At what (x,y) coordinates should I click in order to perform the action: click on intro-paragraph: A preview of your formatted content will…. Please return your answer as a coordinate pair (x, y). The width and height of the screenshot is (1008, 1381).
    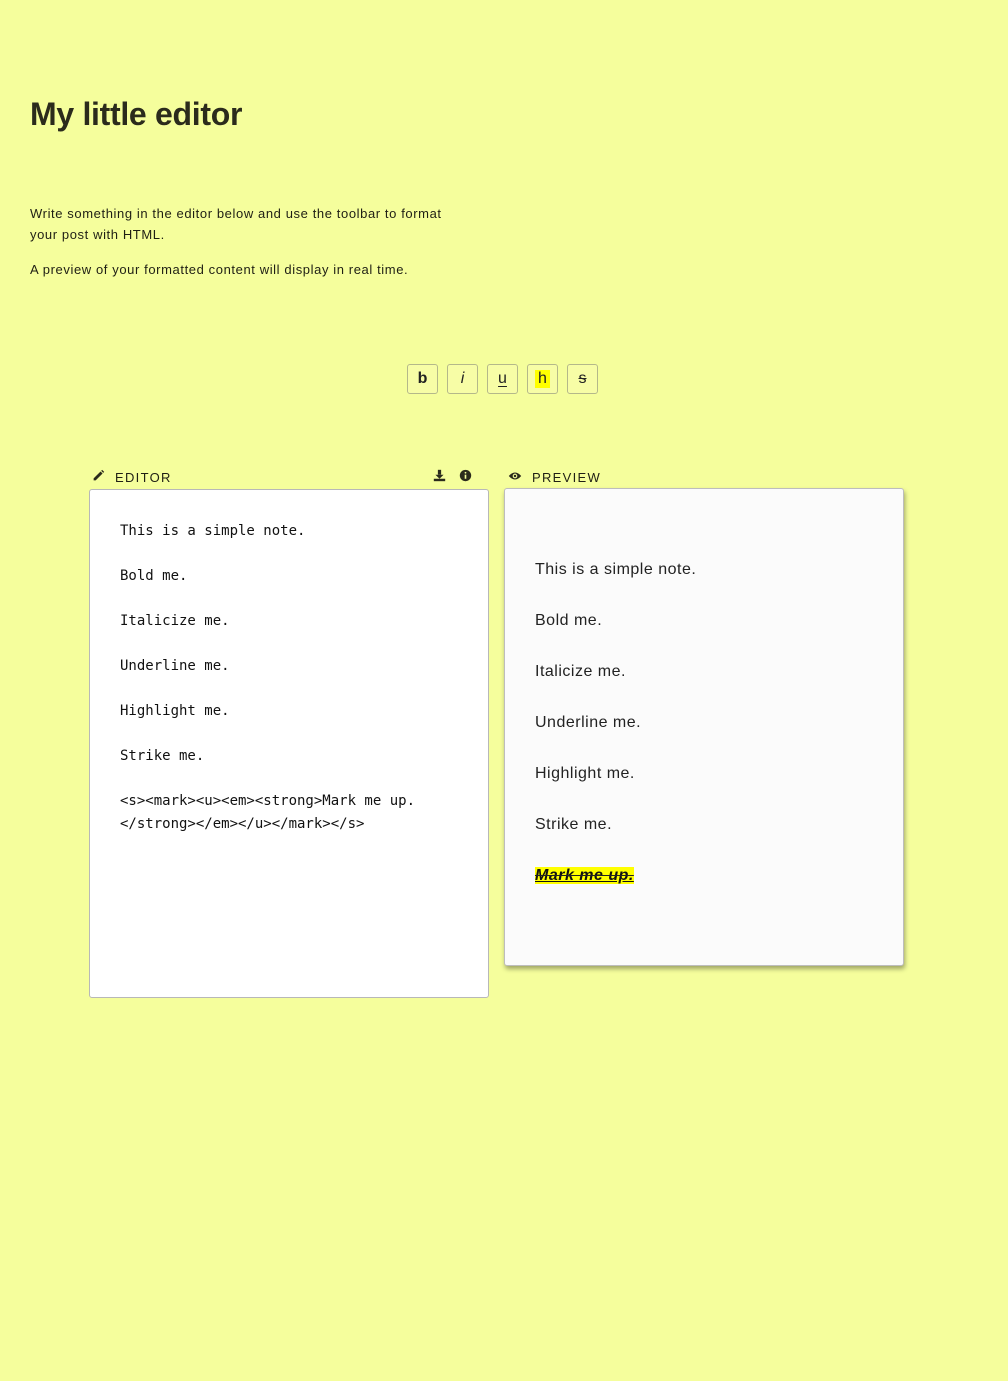
    Looking at the image, I should click on (219, 269).